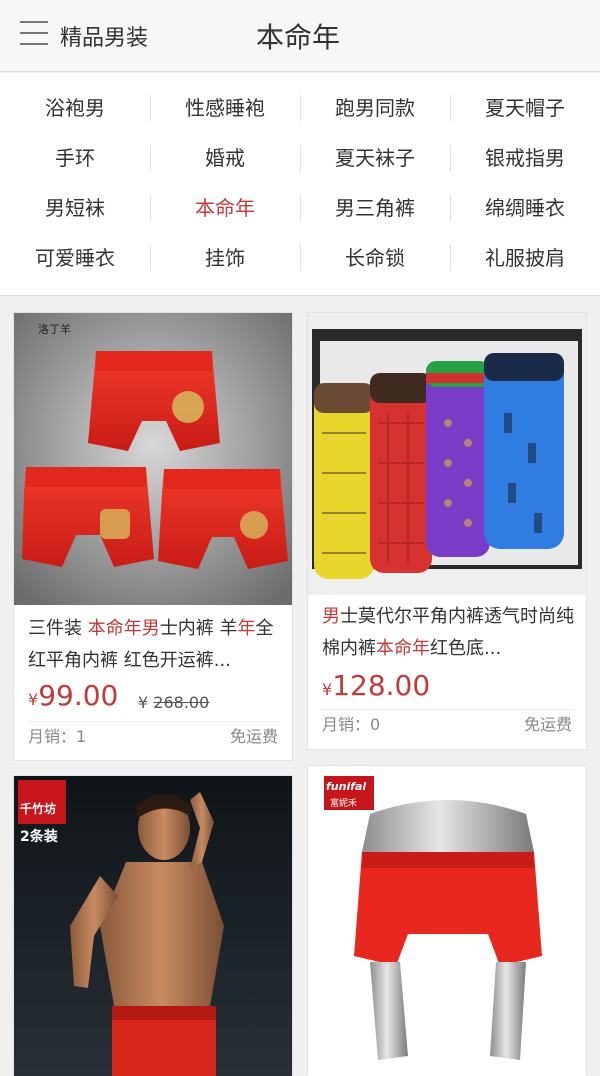 The width and height of the screenshot is (600, 1076). What do you see at coordinates (225, 158) in the screenshot?
I see `category-item: 婚戒` at bounding box center [225, 158].